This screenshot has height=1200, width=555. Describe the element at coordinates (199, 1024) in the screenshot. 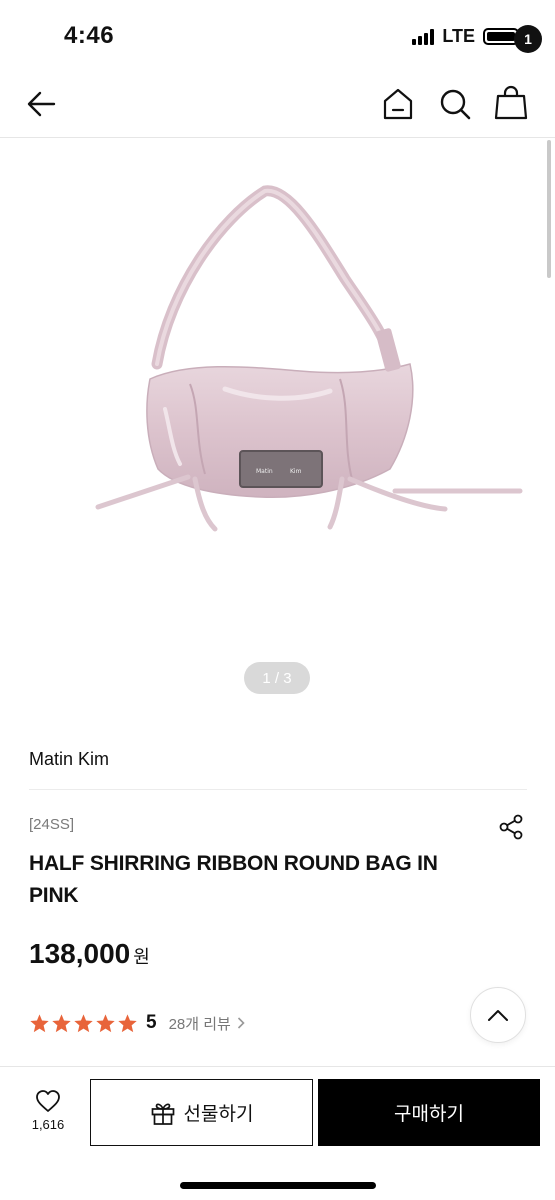

I see `review-count: 28개 리뷰` at that location.